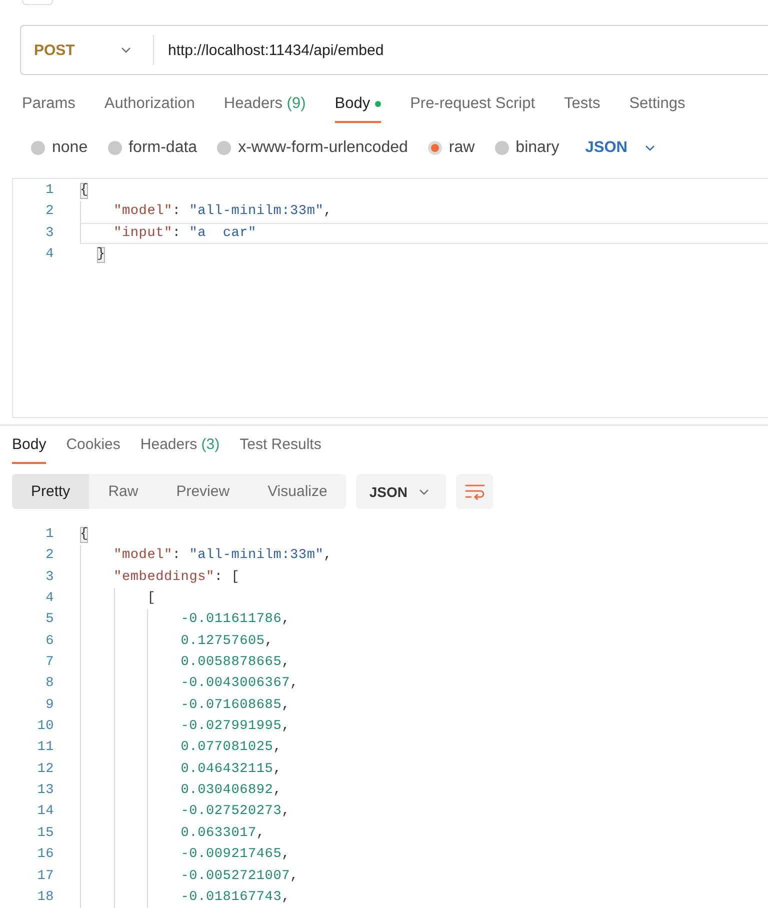 The image size is (768, 918). Describe the element at coordinates (45, 833) in the screenshot. I see `line-number: 15` at that location.